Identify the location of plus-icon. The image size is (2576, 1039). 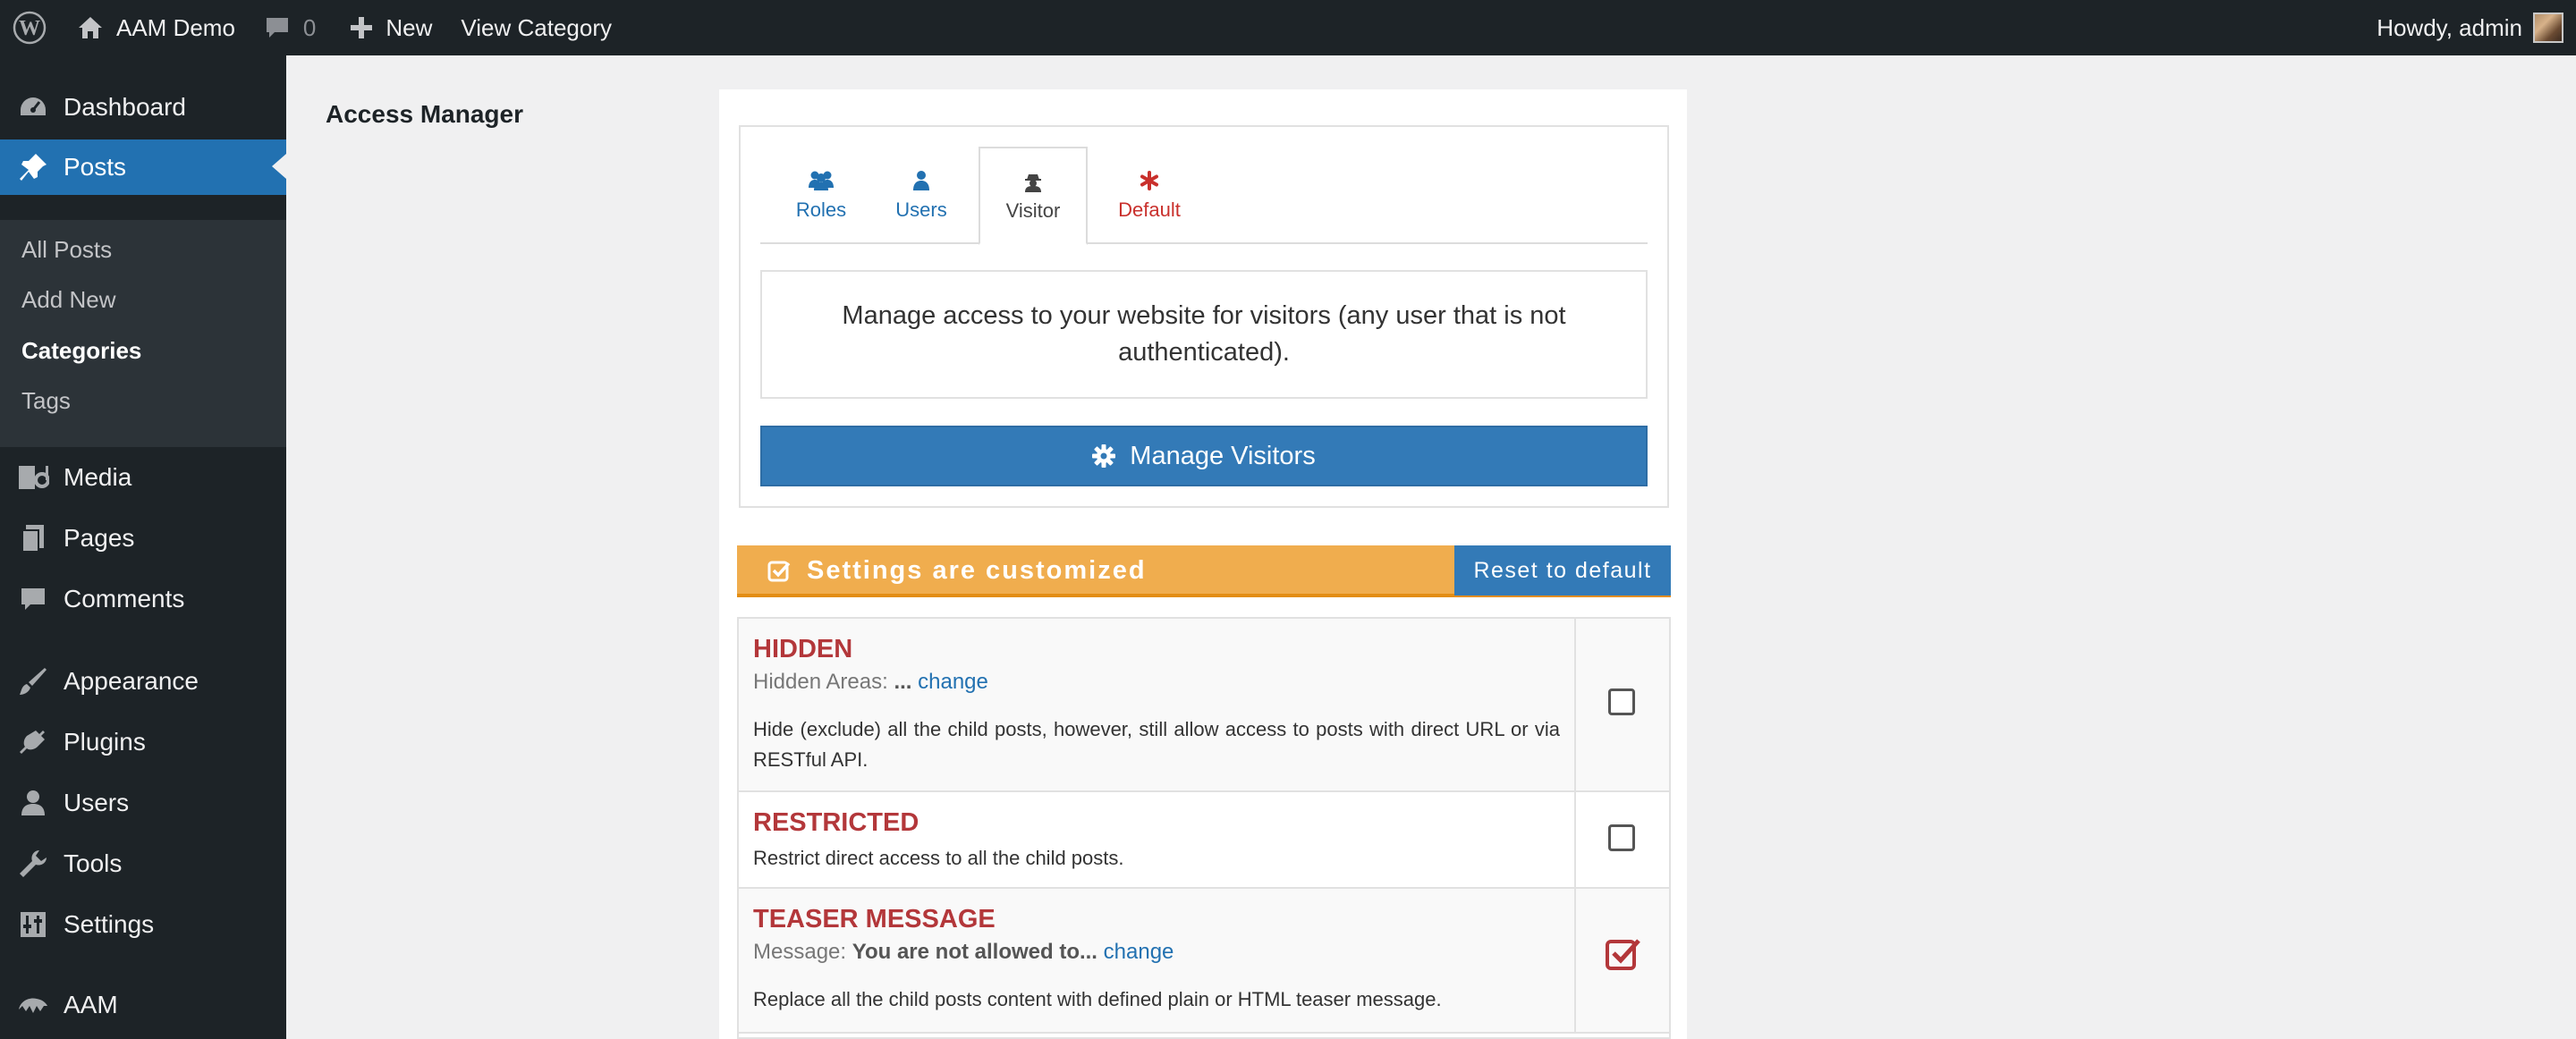
(362, 27).